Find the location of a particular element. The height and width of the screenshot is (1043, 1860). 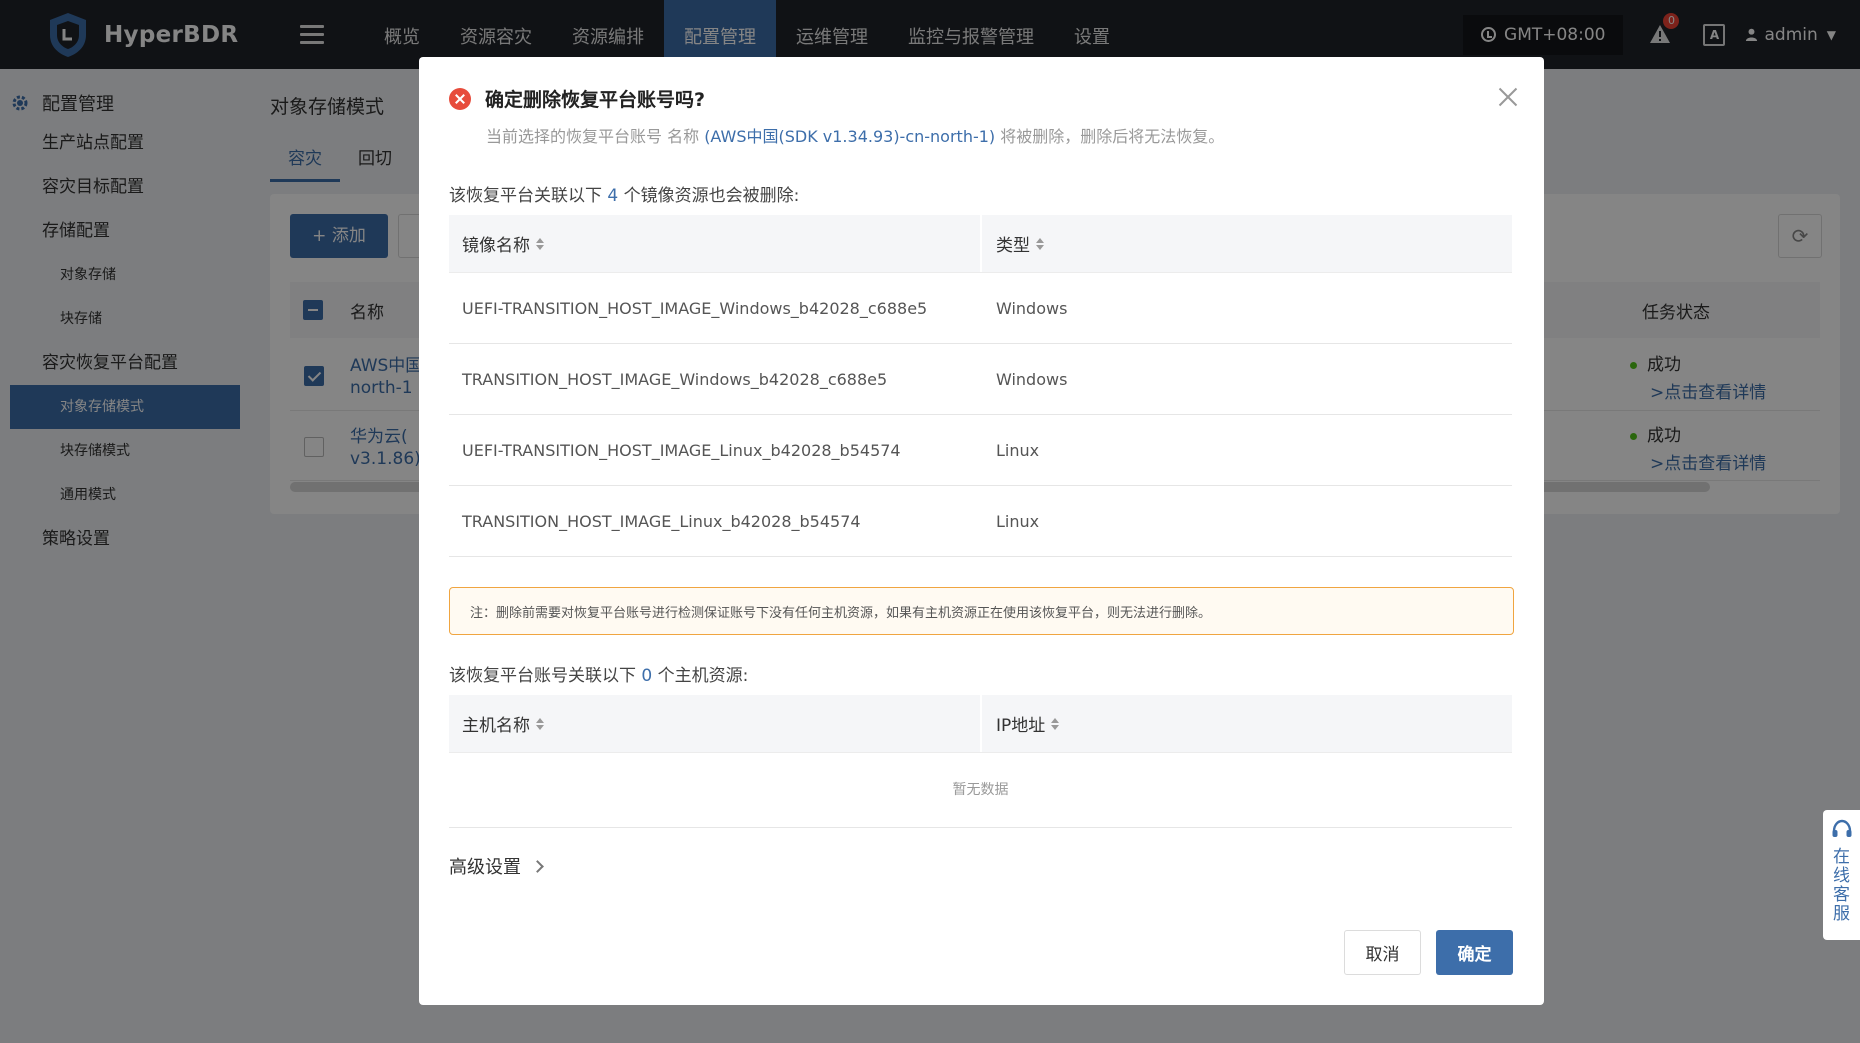

col-host-name: 主机名称 is located at coordinates (715, 723).